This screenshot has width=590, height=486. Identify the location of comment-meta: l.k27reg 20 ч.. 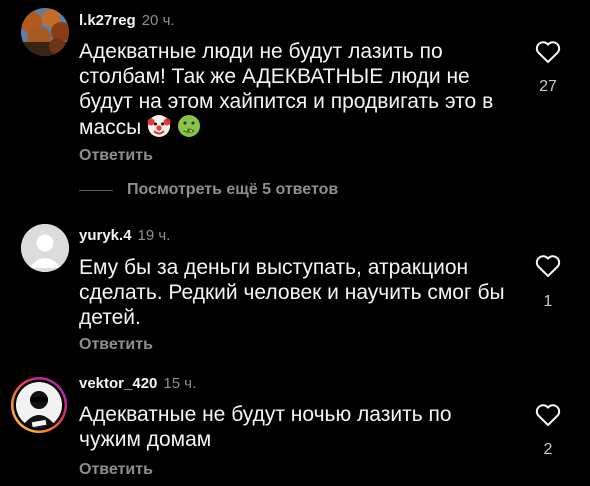
(127, 20).